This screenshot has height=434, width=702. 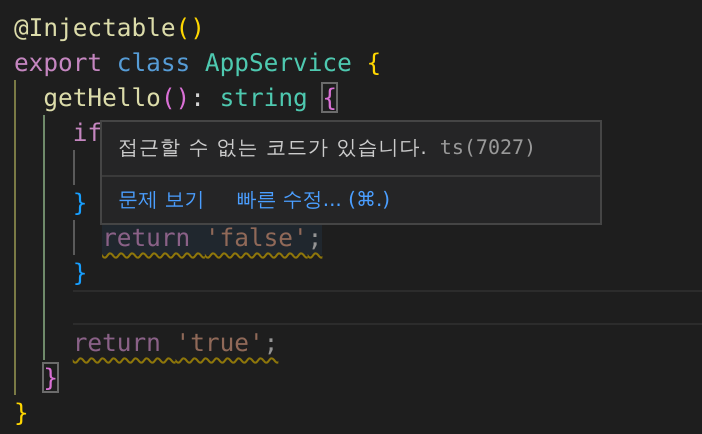 I want to click on action-link: 문제 보기, so click(x=161, y=199).